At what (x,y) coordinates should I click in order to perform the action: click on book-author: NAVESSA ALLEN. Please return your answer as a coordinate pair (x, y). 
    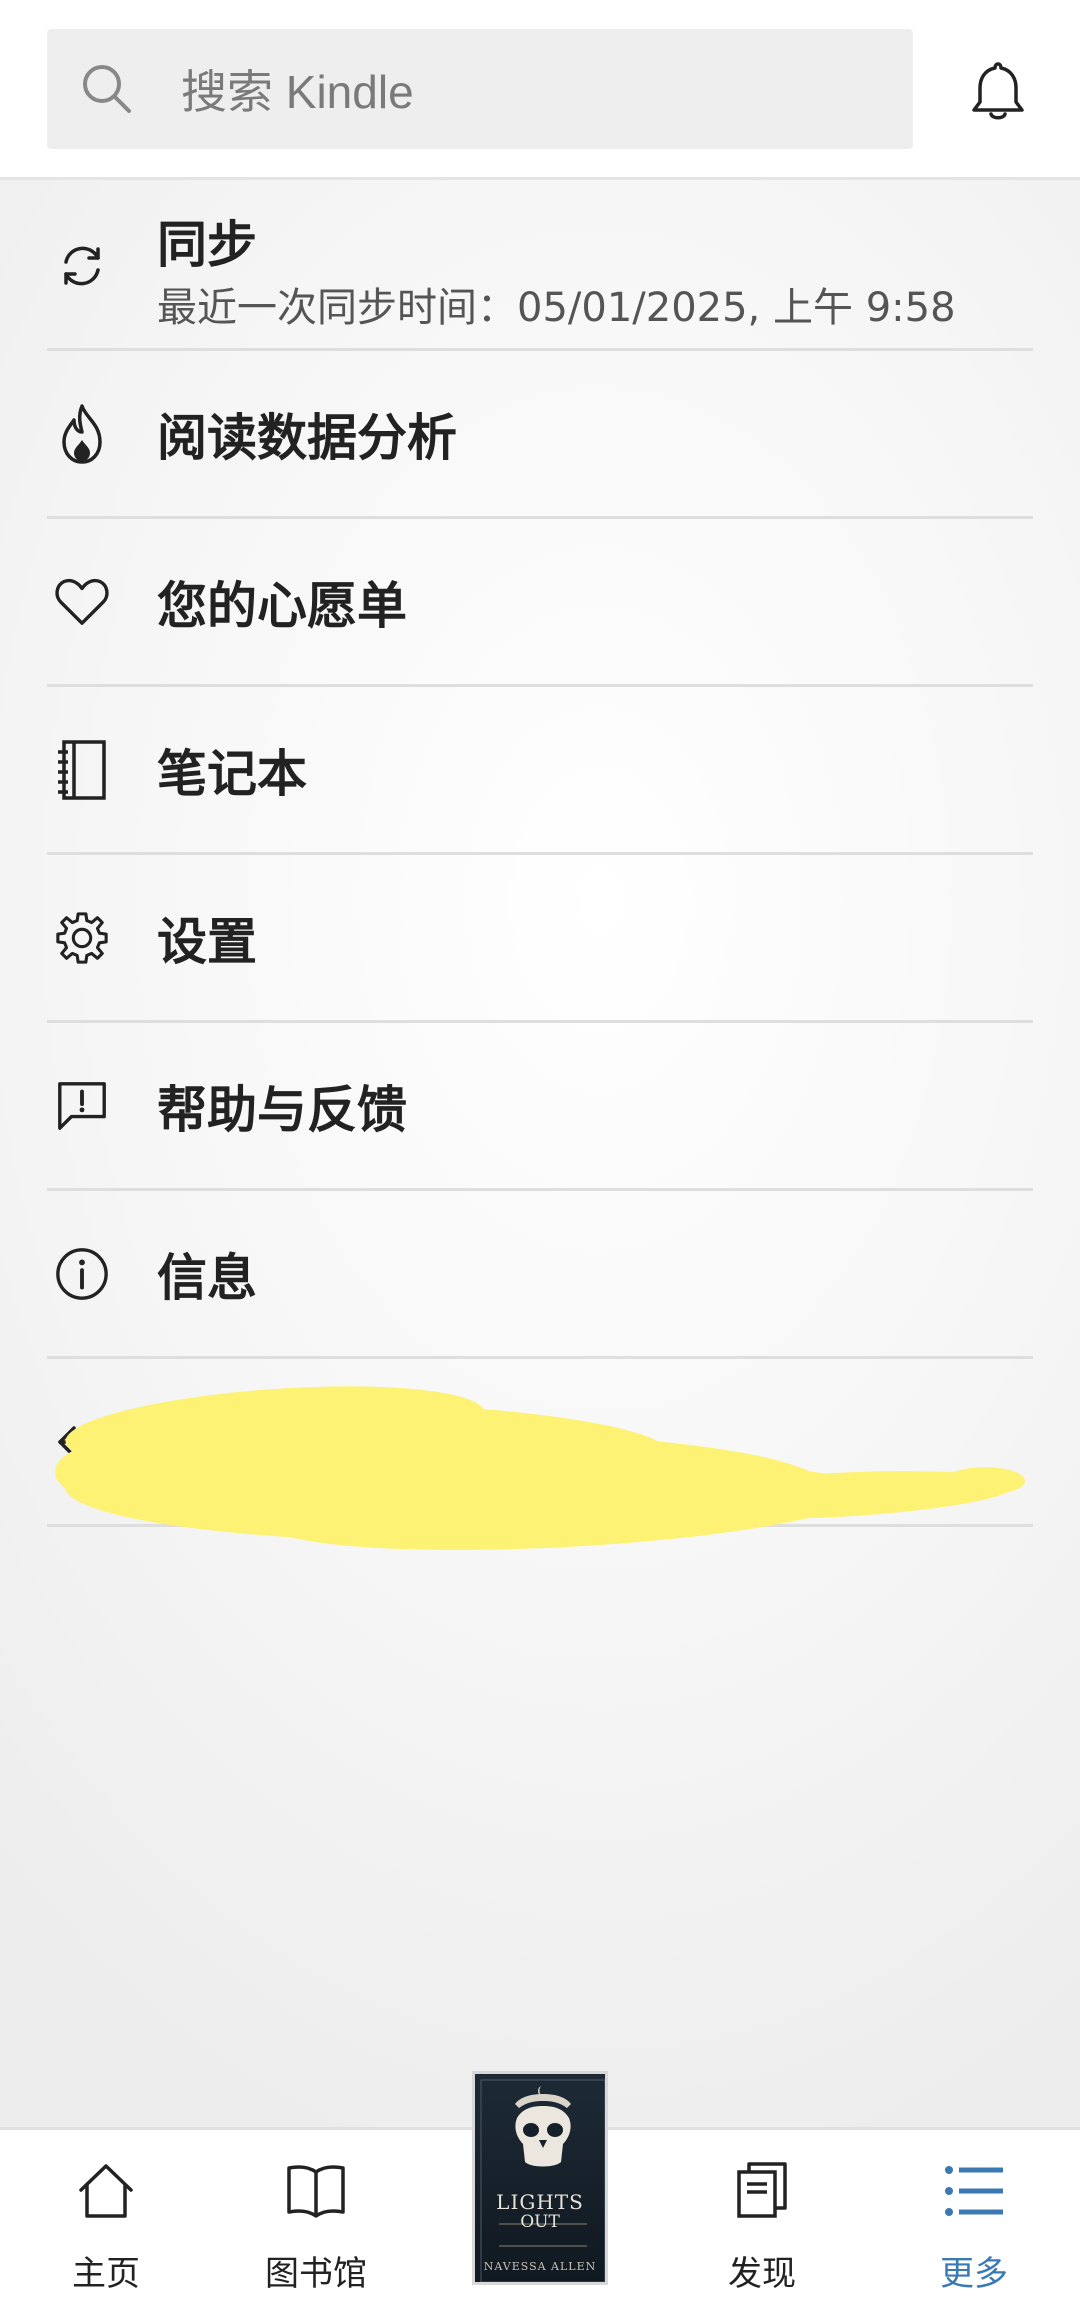
    Looking at the image, I should click on (540, 2266).